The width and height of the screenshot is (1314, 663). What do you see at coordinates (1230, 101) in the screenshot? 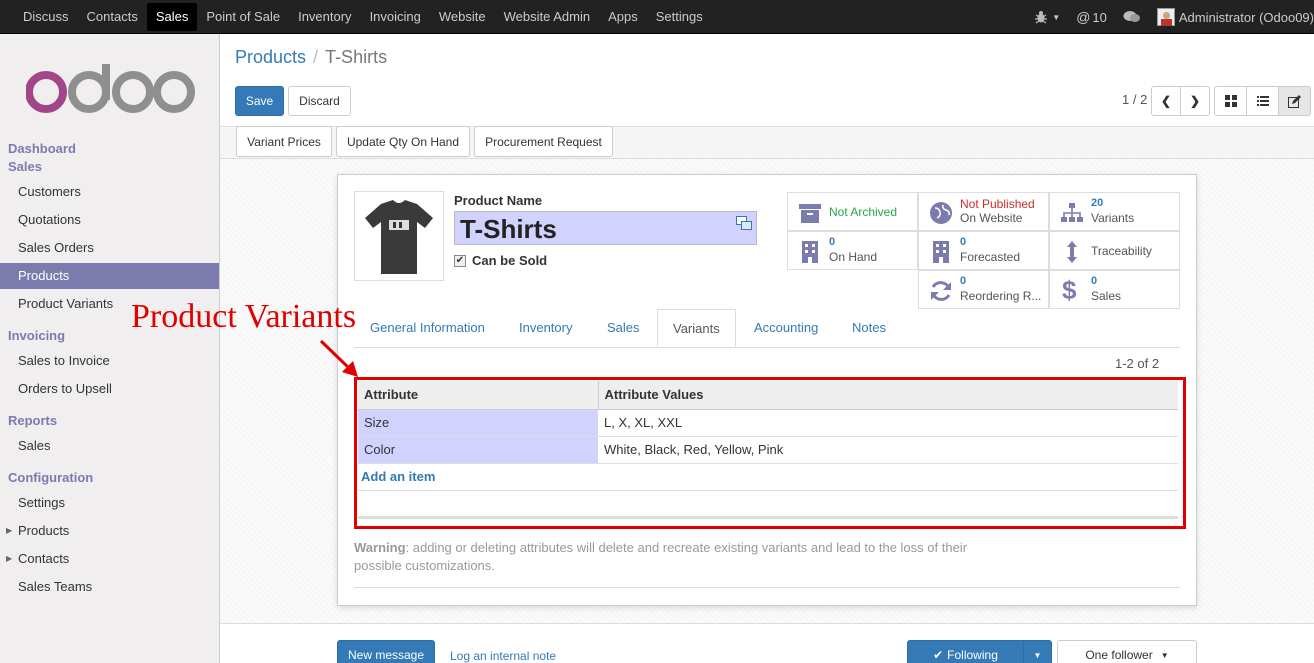
I see `kanban-view-button` at bounding box center [1230, 101].